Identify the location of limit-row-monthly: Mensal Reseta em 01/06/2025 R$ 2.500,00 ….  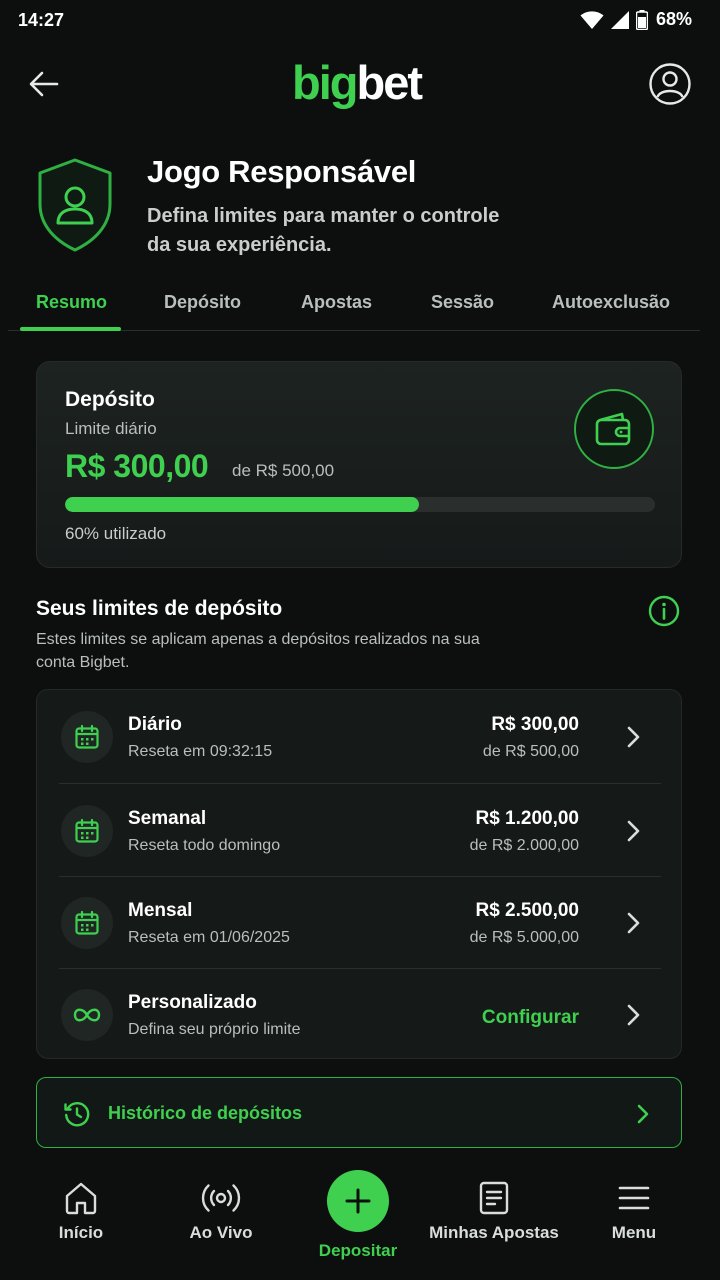
(360, 922).